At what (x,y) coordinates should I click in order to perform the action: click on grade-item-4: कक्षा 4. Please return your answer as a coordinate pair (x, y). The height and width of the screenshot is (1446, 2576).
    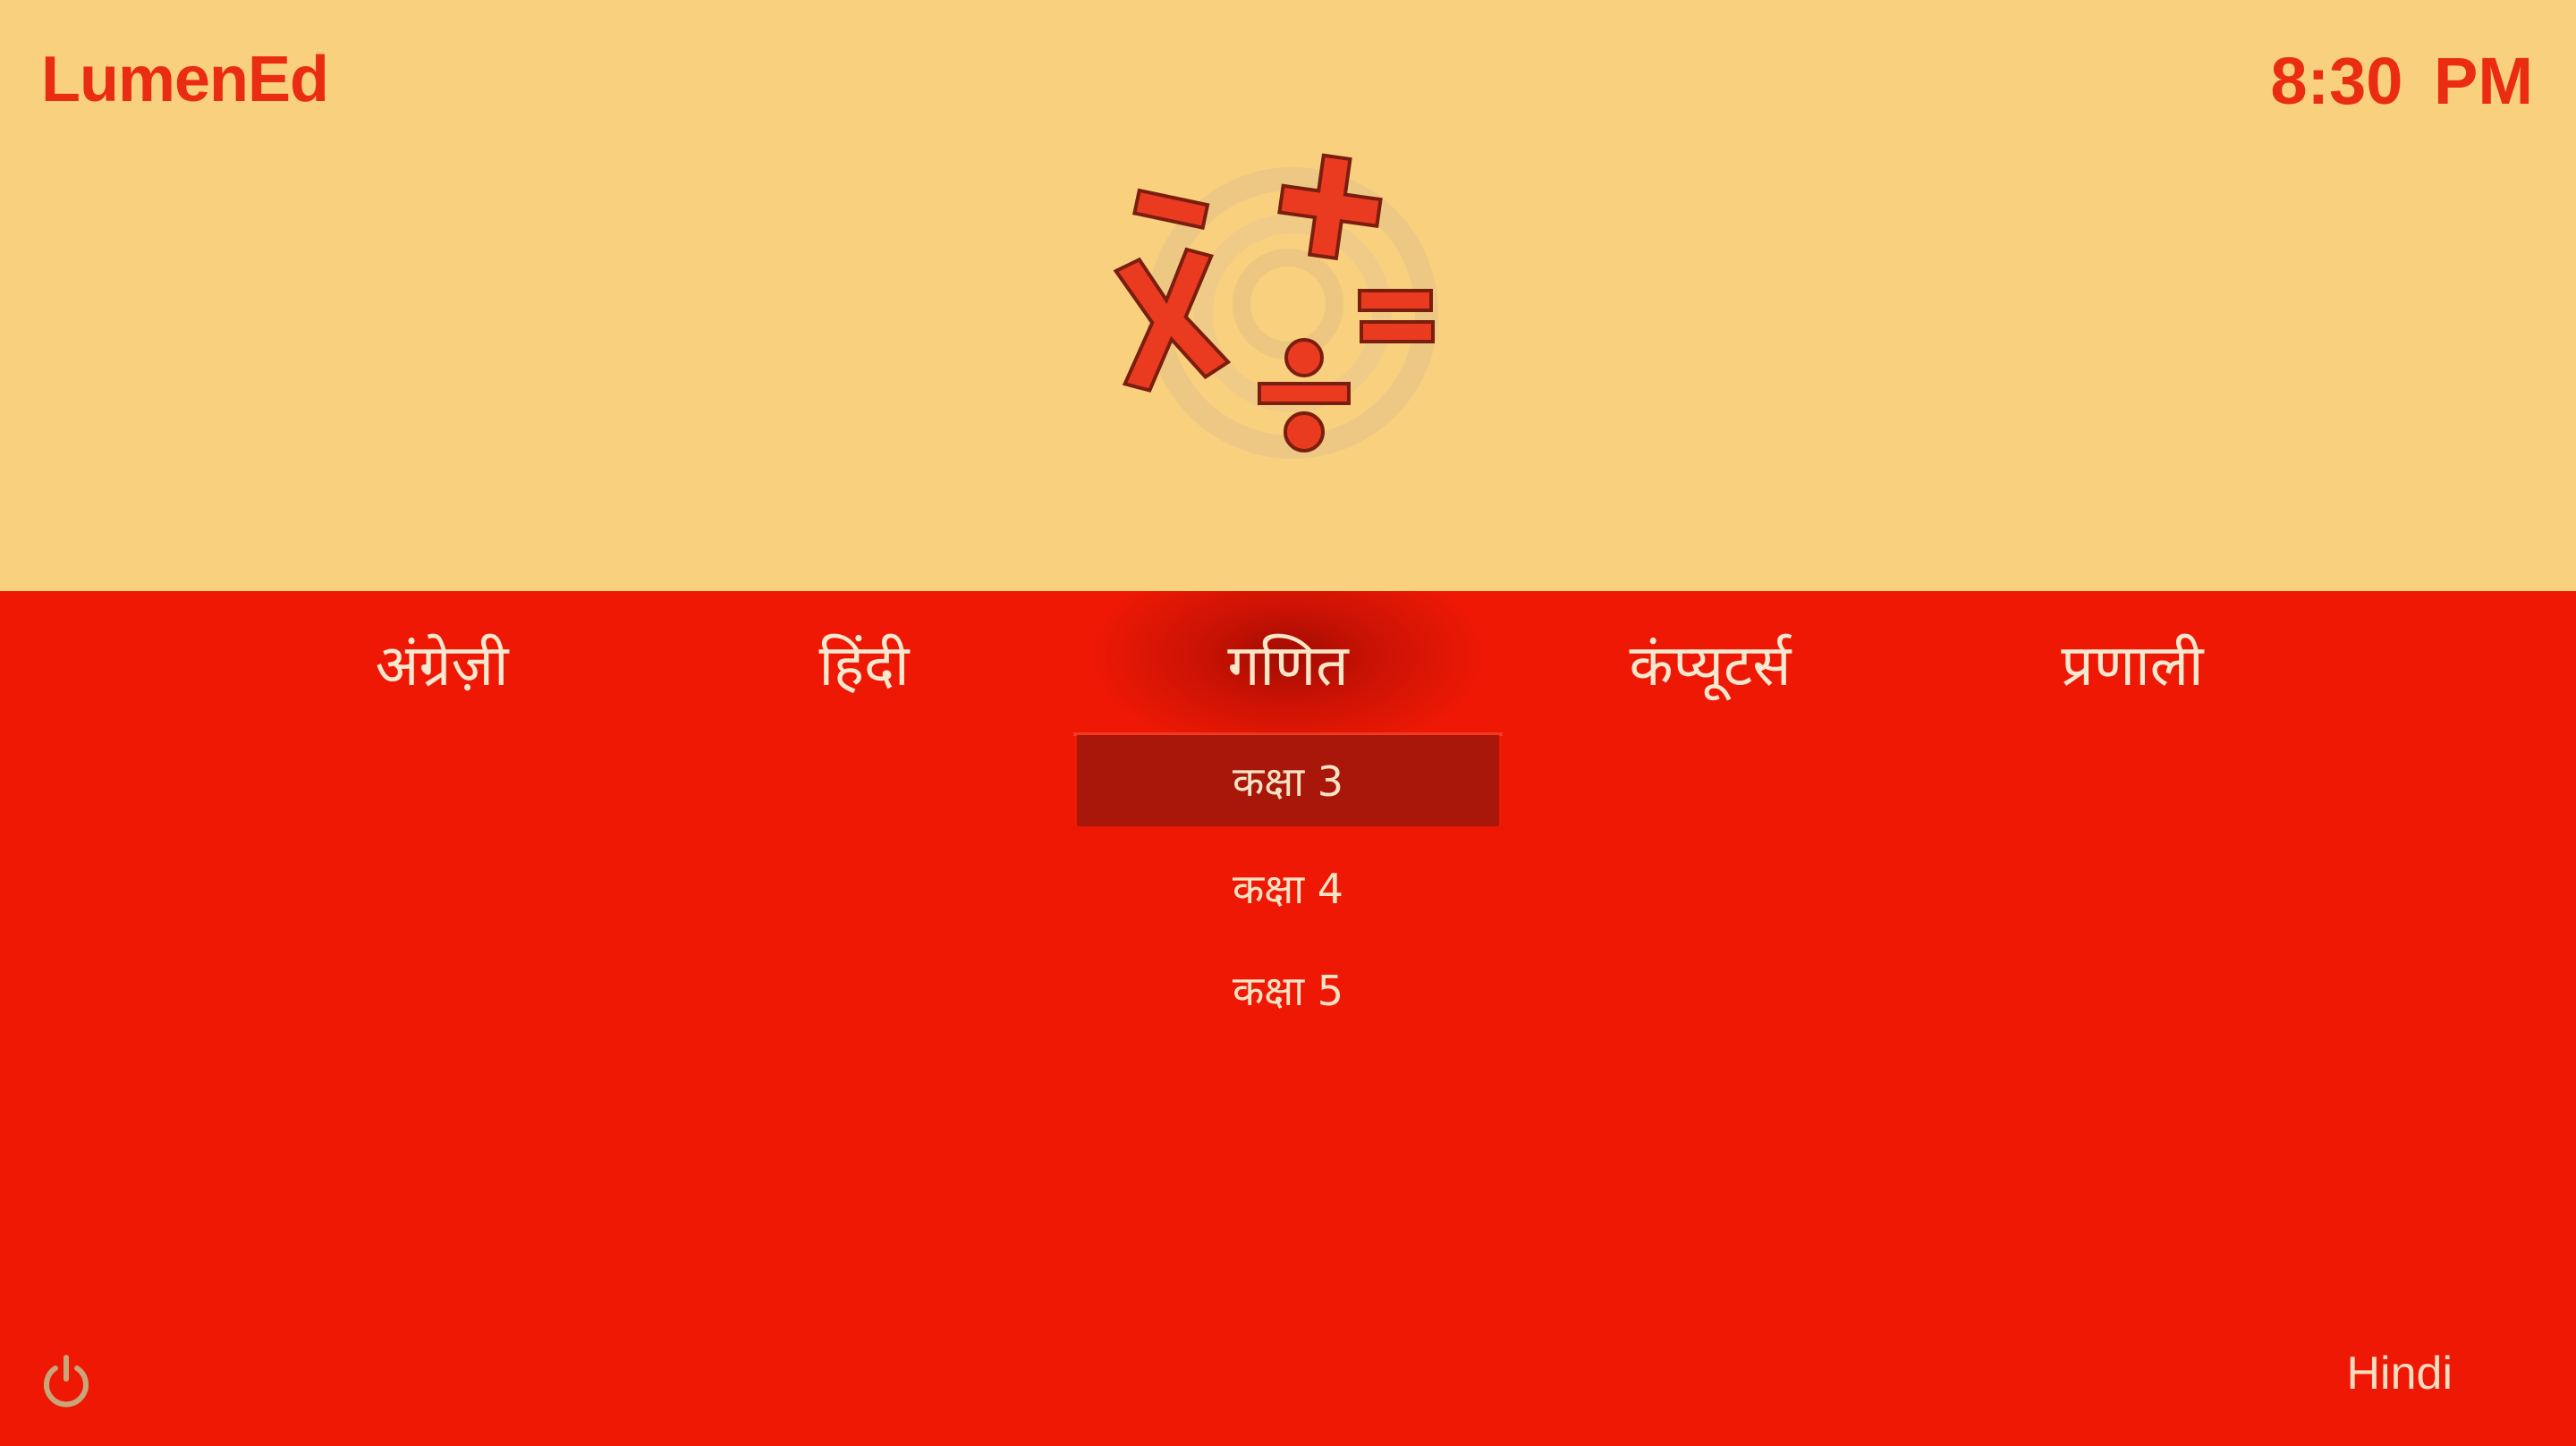
    Looking at the image, I should click on (1288, 888).